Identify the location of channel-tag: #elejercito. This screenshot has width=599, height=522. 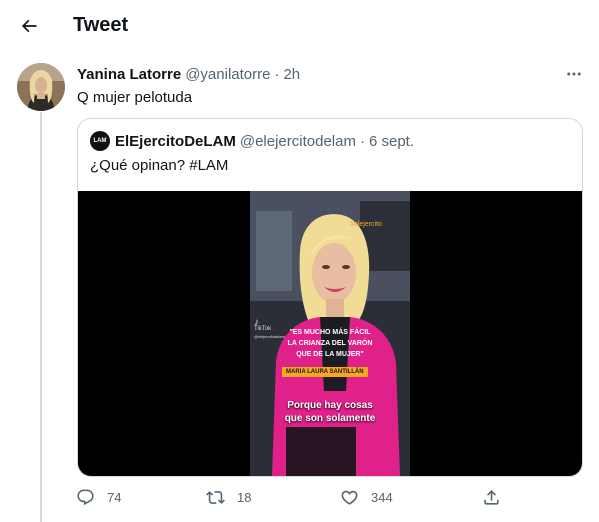
(366, 224).